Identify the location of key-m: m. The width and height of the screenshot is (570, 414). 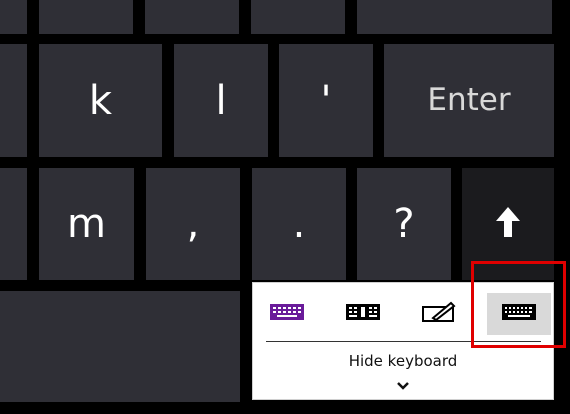
(86, 224).